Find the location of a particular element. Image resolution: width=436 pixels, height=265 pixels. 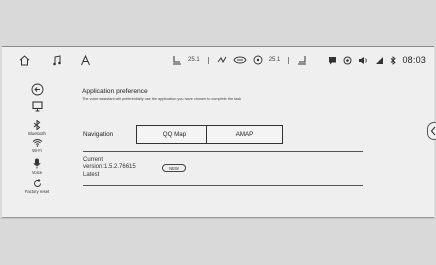

amap-button: AMAP is located at coordinates (244, 134).